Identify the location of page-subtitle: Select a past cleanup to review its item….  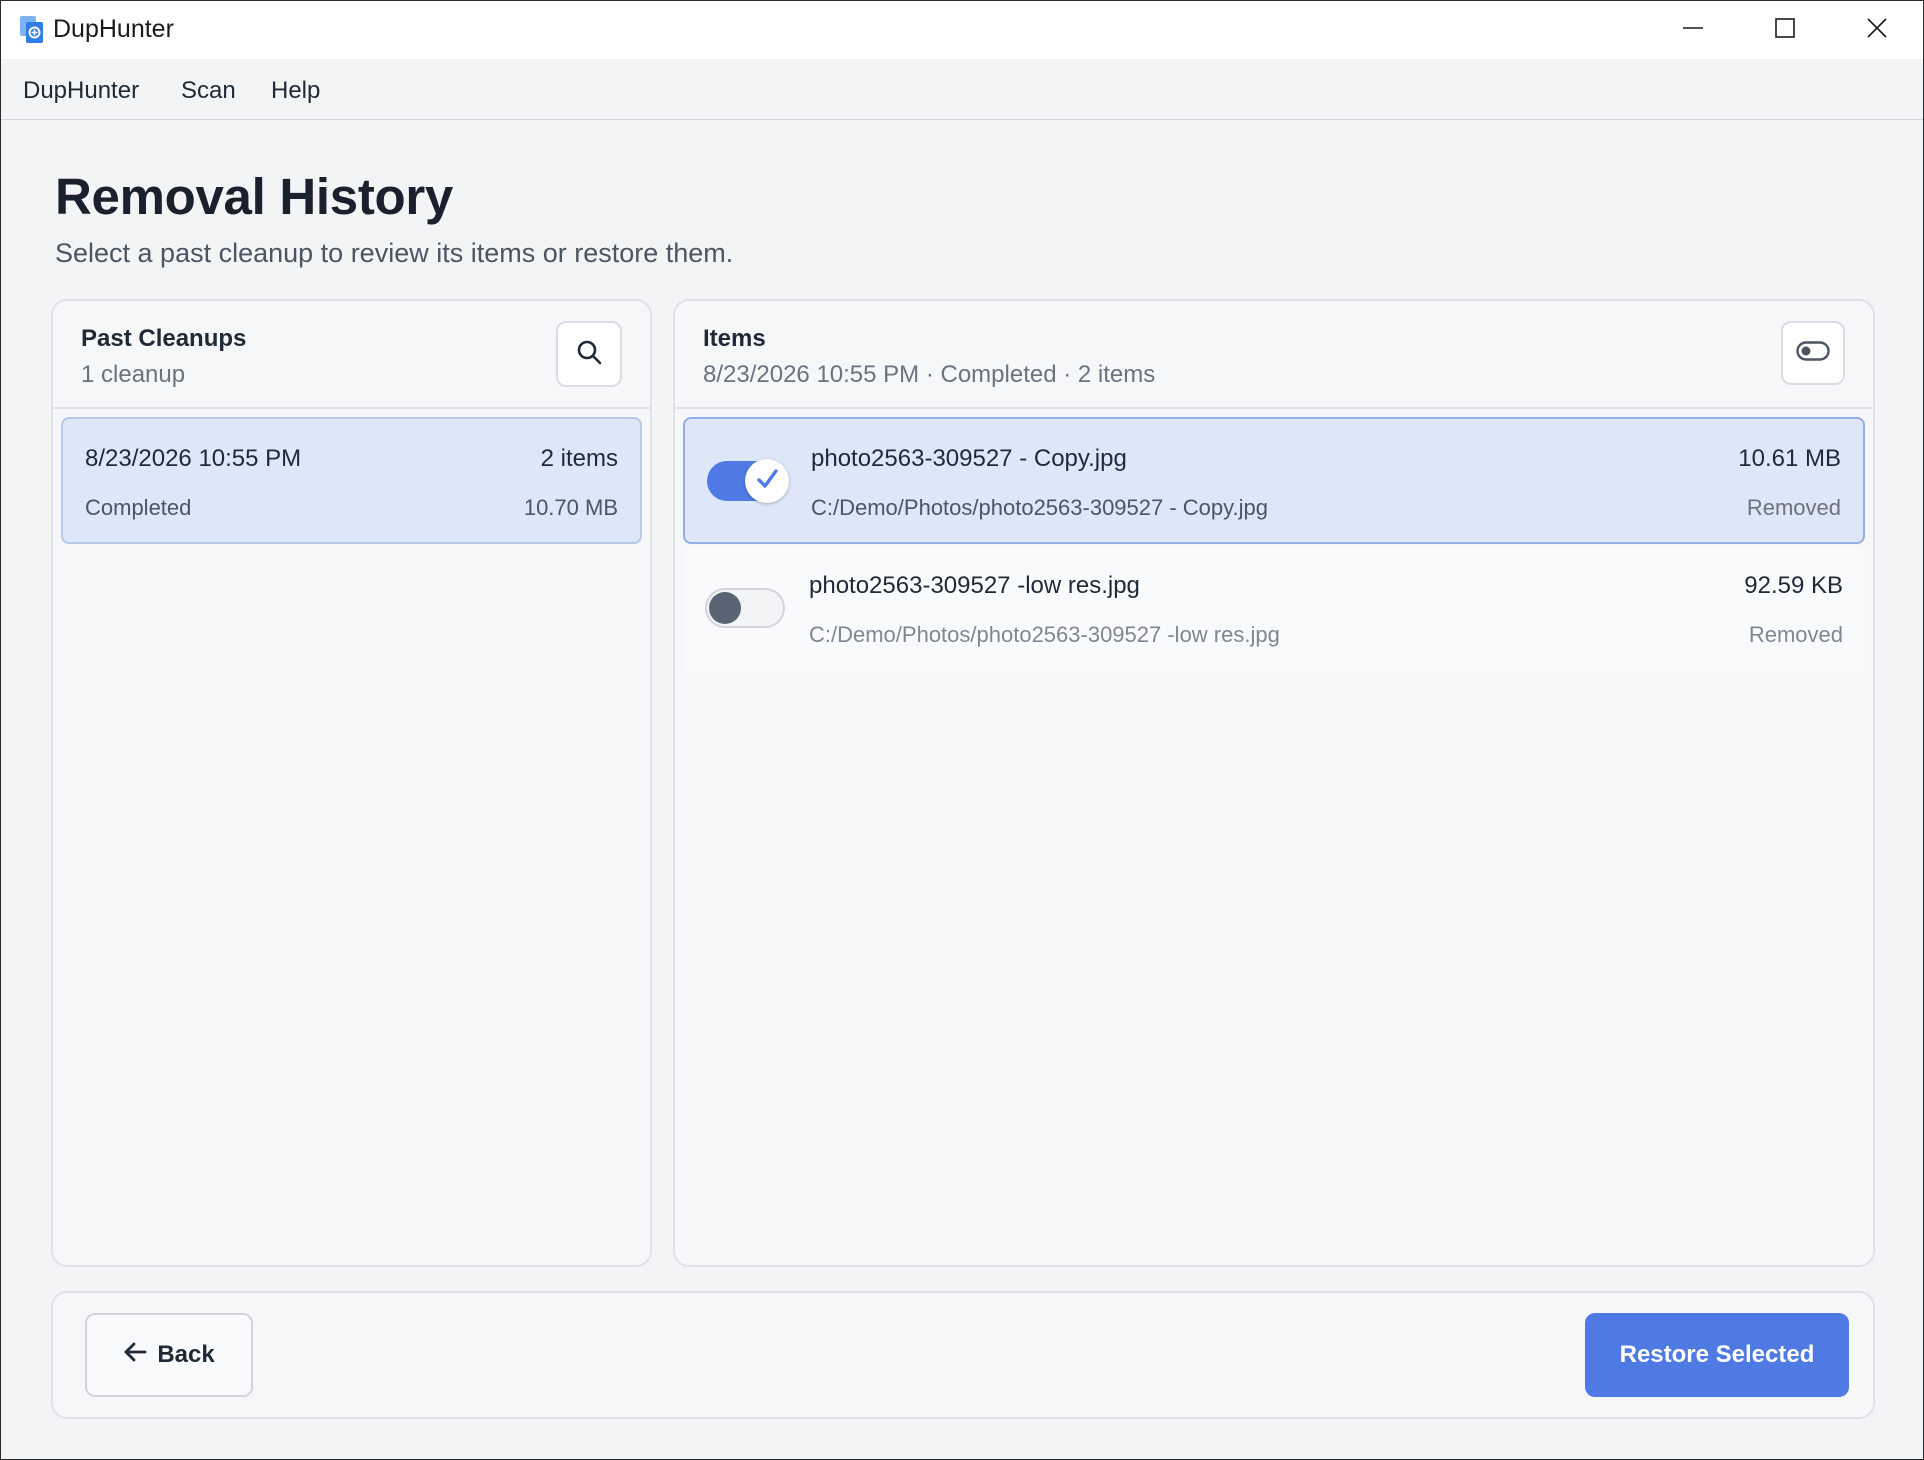
(394, 253).